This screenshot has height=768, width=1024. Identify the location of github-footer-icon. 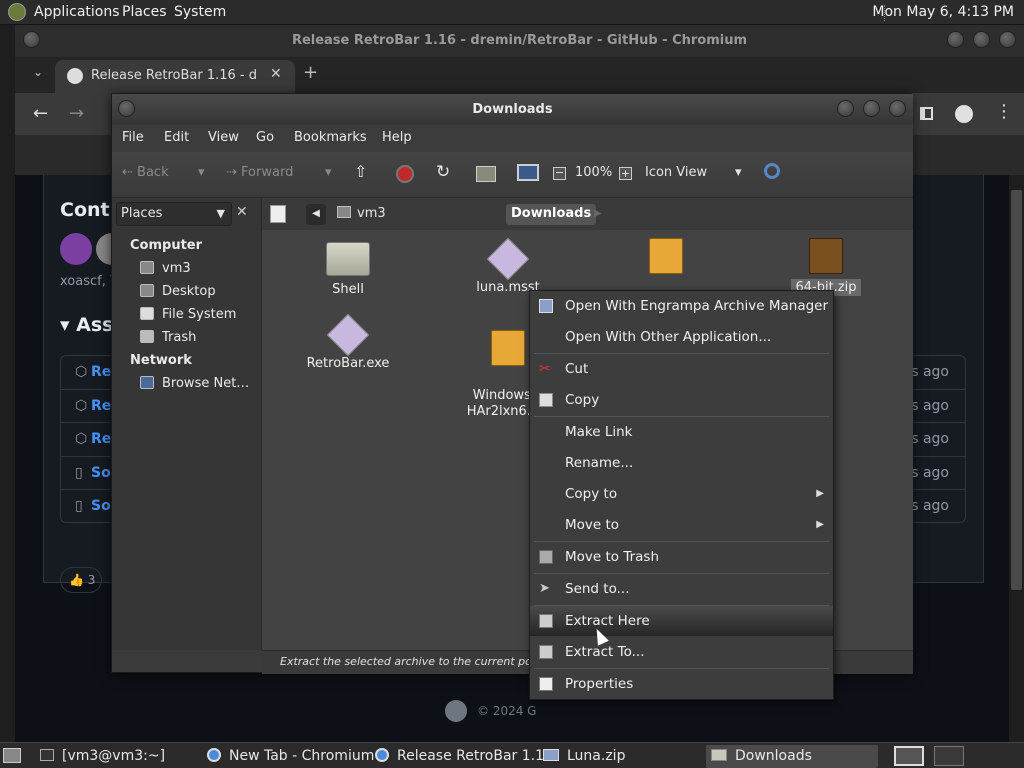
(456, 711).